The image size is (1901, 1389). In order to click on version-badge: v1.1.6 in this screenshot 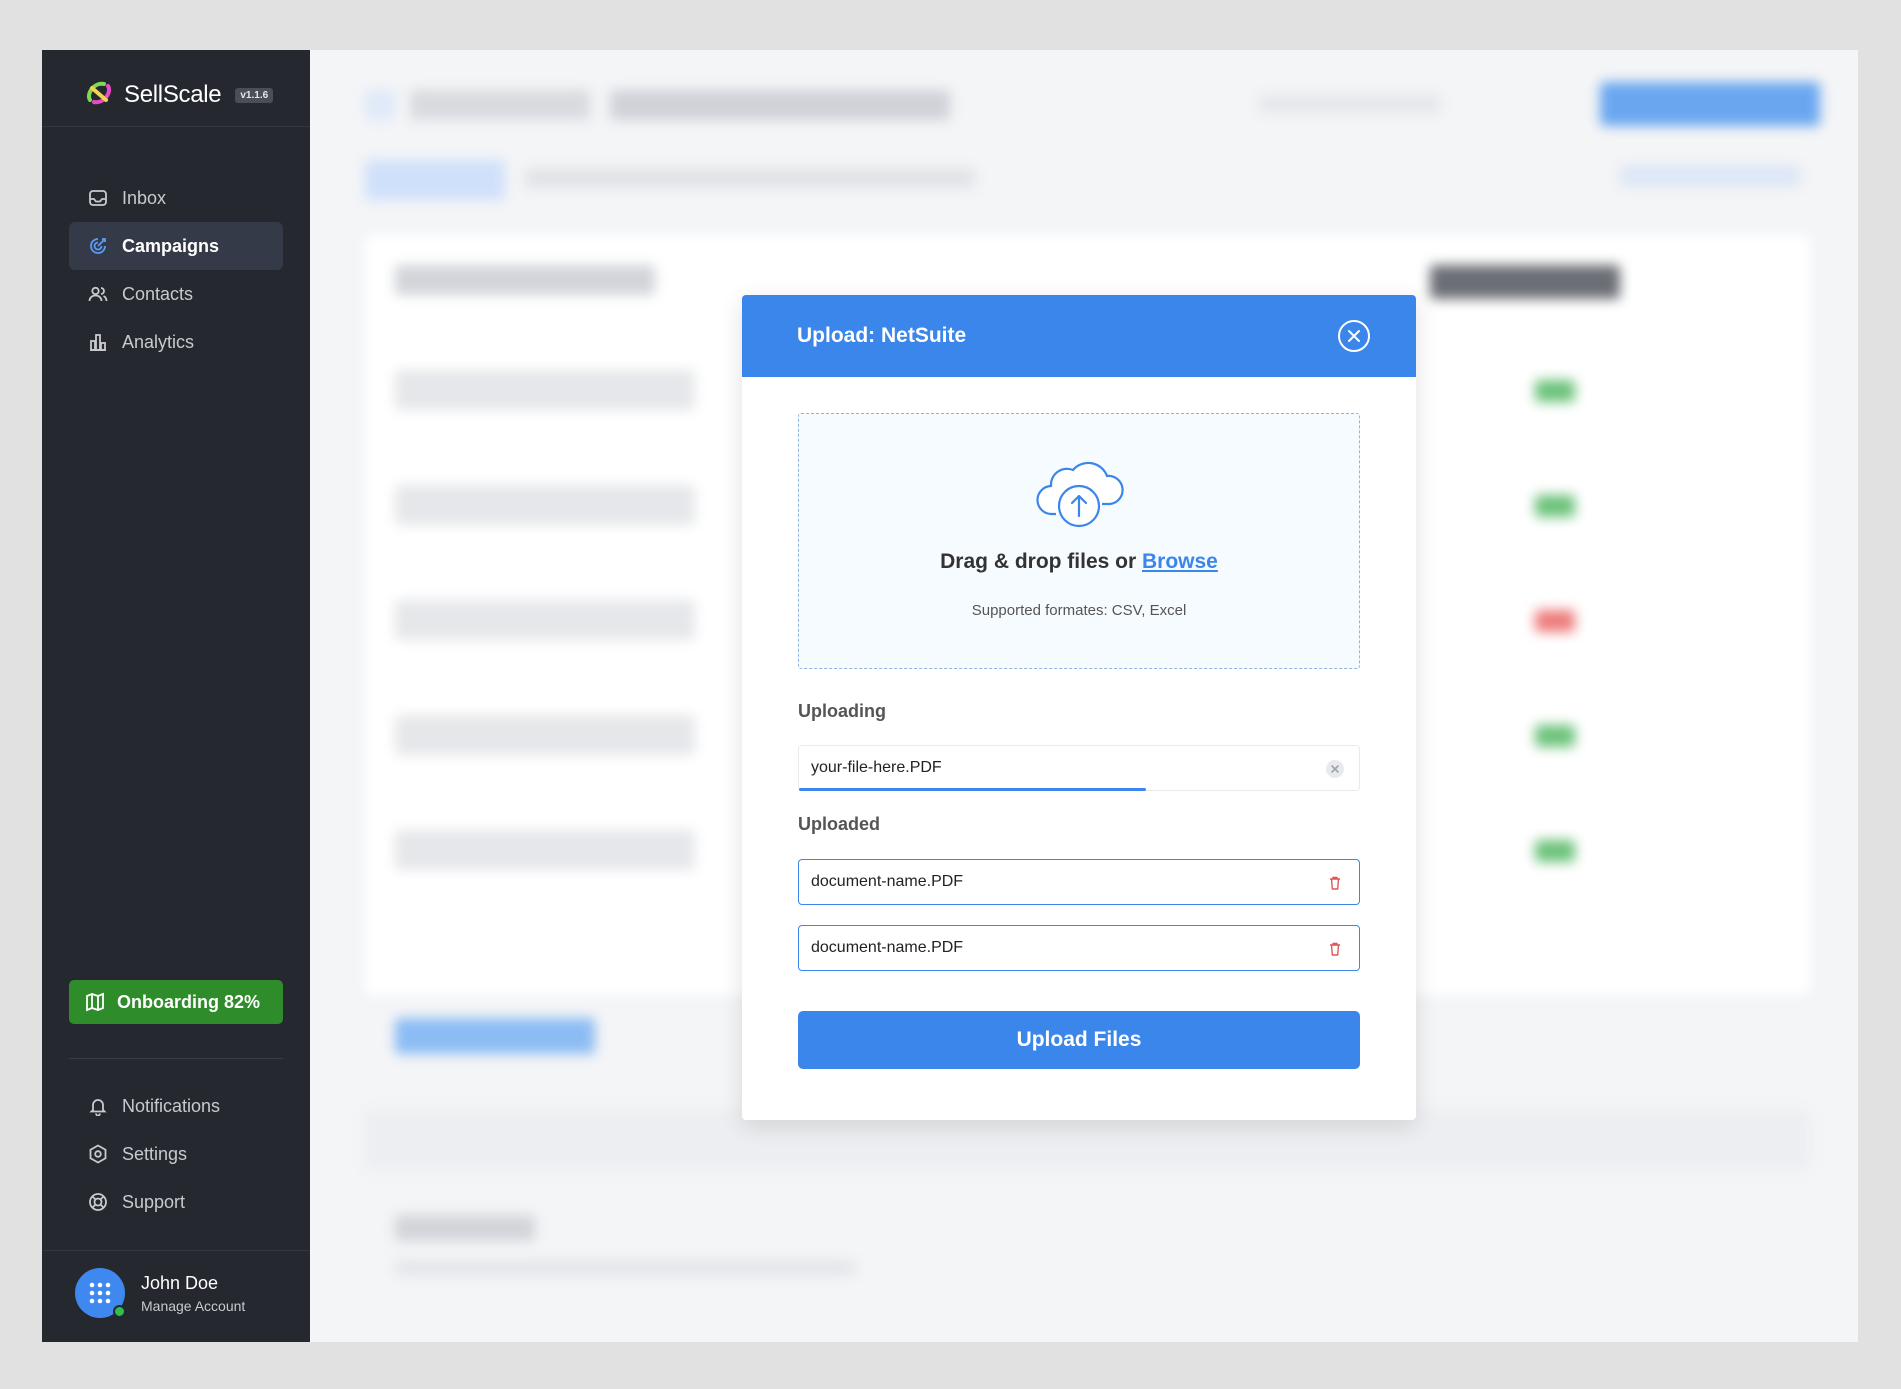, I will do `click(254, 95)`.